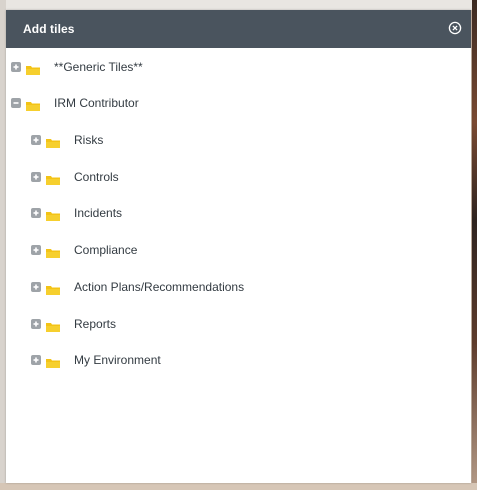 The width and height of the screenshot is (477, 490). What do you see at coordinates (95, 324) in the screenshot?
I see `tree-node-label: Reports` at bounding box center [95, 324].